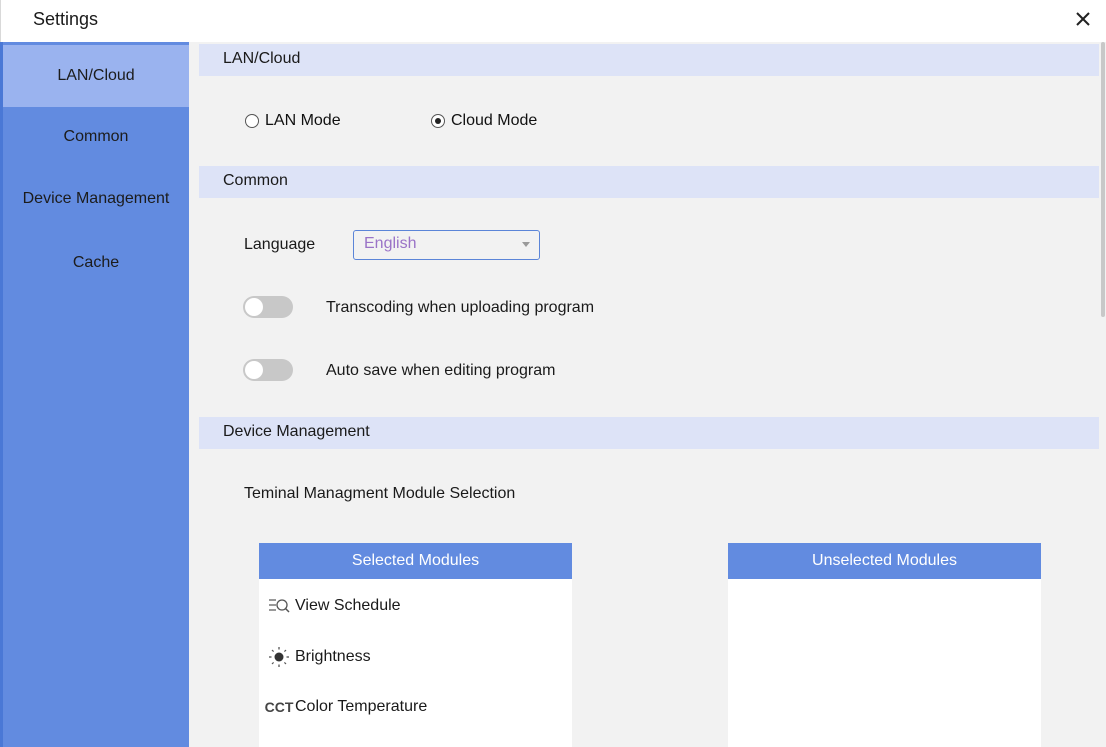 This screenshot has height=747, width=1106. Describe the element at coordinates (333, 656) in the screenshot. I see `module-item-label: Brightness` at that location.